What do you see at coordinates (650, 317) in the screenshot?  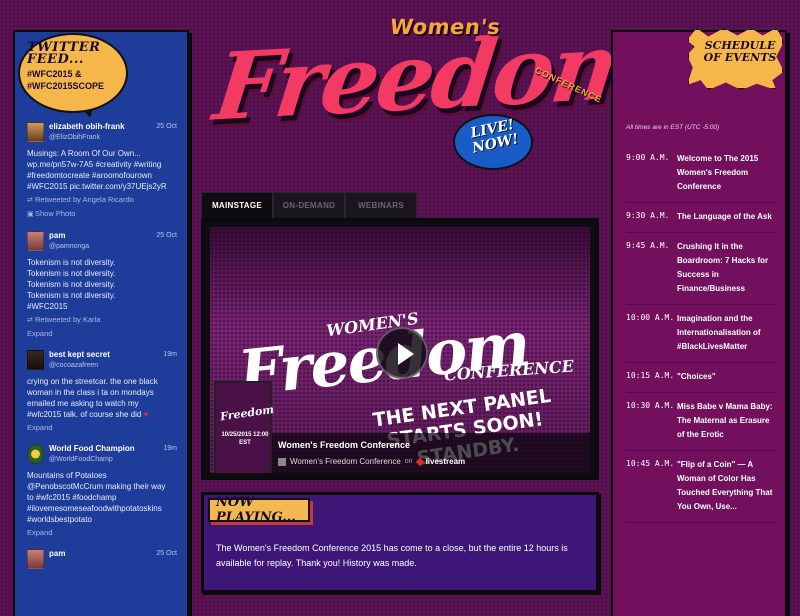 I see `schedule-time: 10:00 A.M.` at bounding box center [650, 317].